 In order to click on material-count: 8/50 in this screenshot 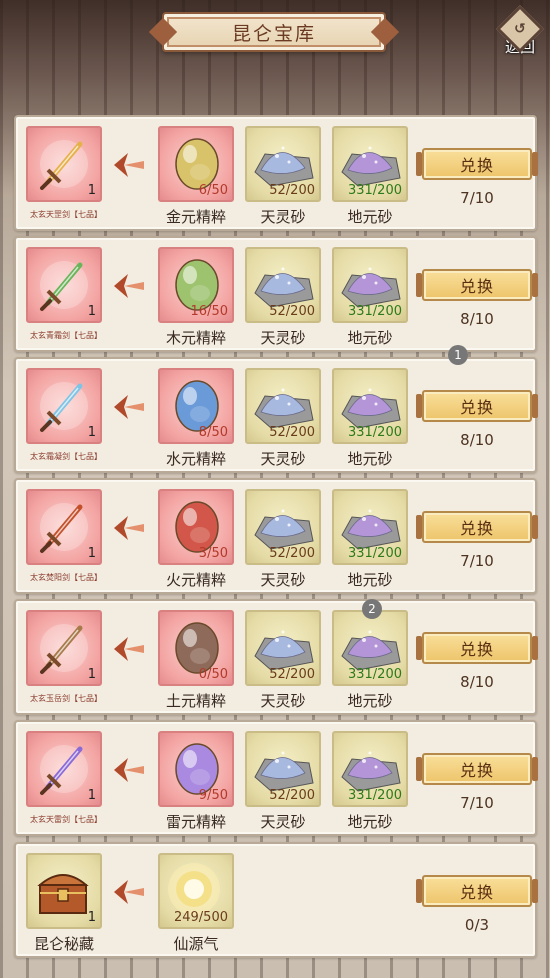, I will do `click(213, 432)`.